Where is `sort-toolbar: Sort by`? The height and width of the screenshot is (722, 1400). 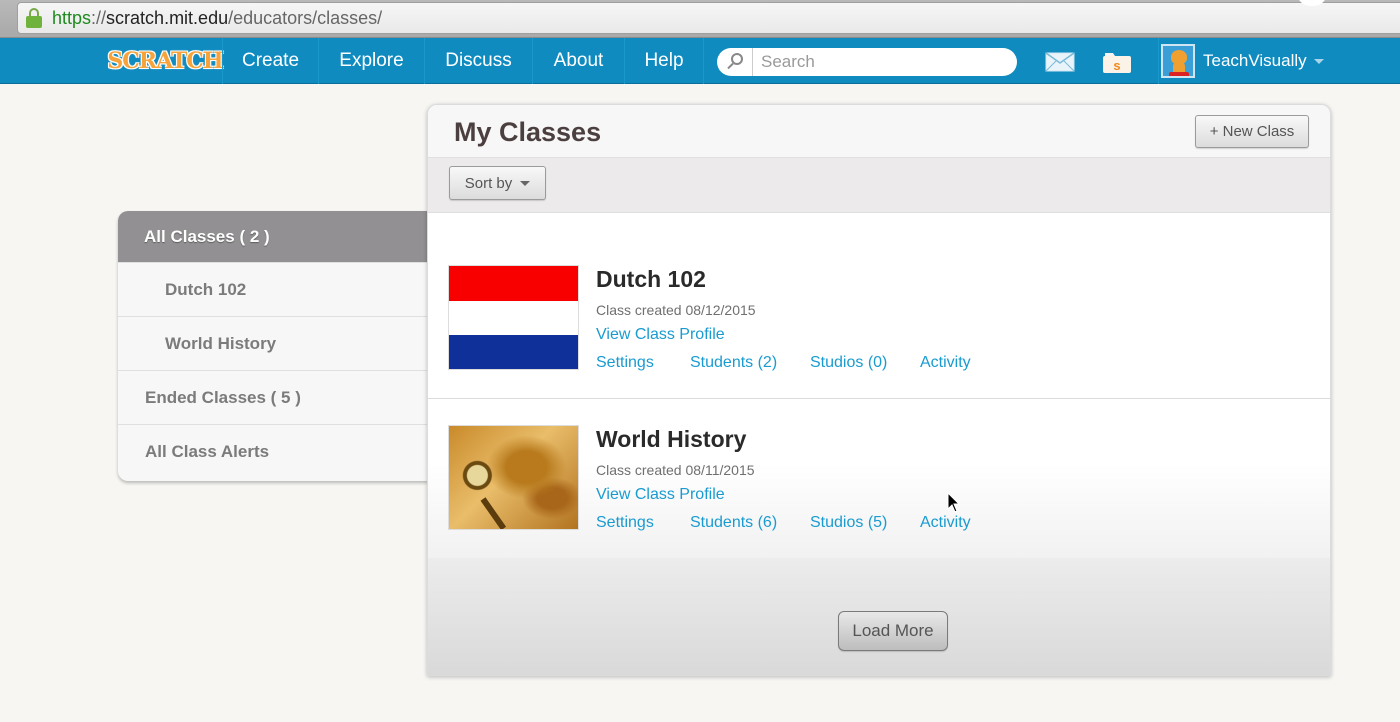
sort-toolbar: Sort by is located at coordinates (879, 185).